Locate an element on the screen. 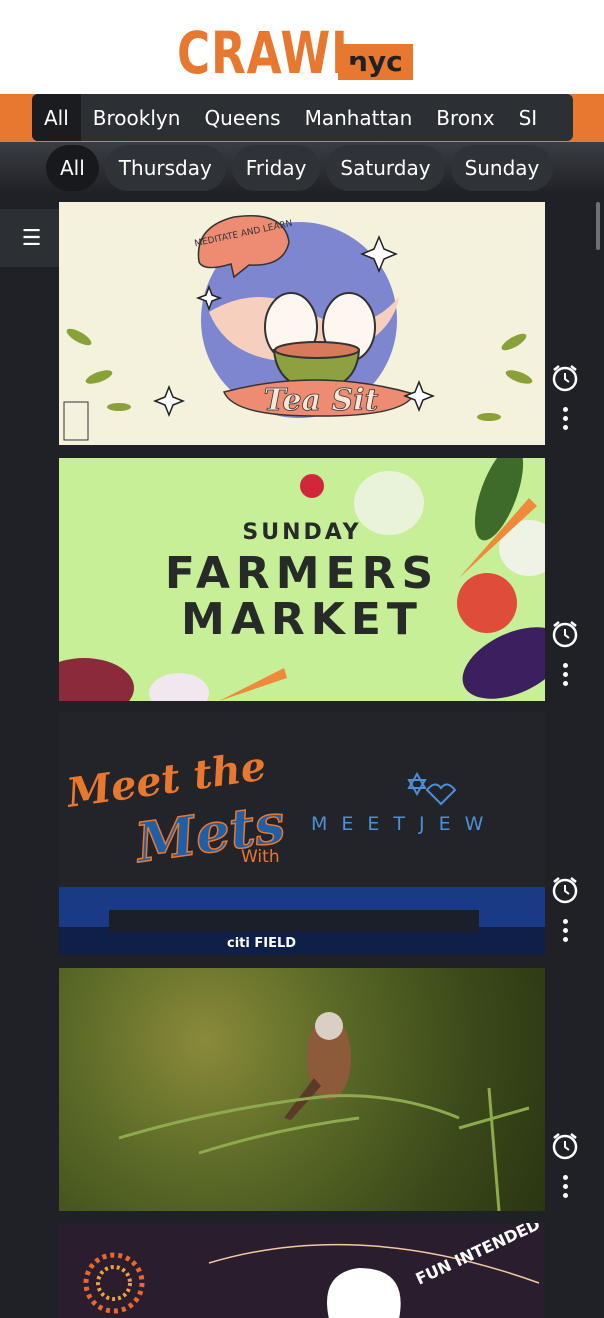  fun-intended-text: FUN INTENDED is located at coordinates (478, 1256).